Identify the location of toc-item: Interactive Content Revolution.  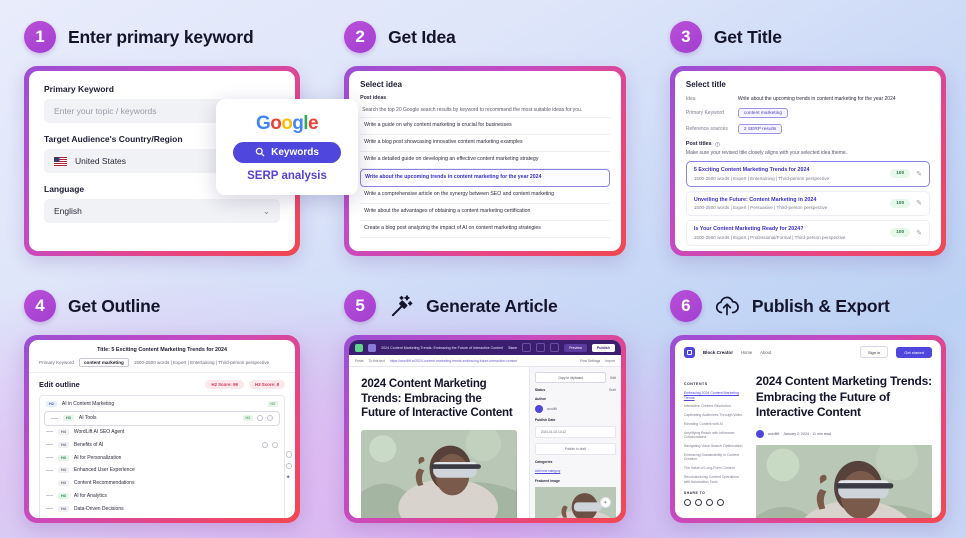
(715, 406).